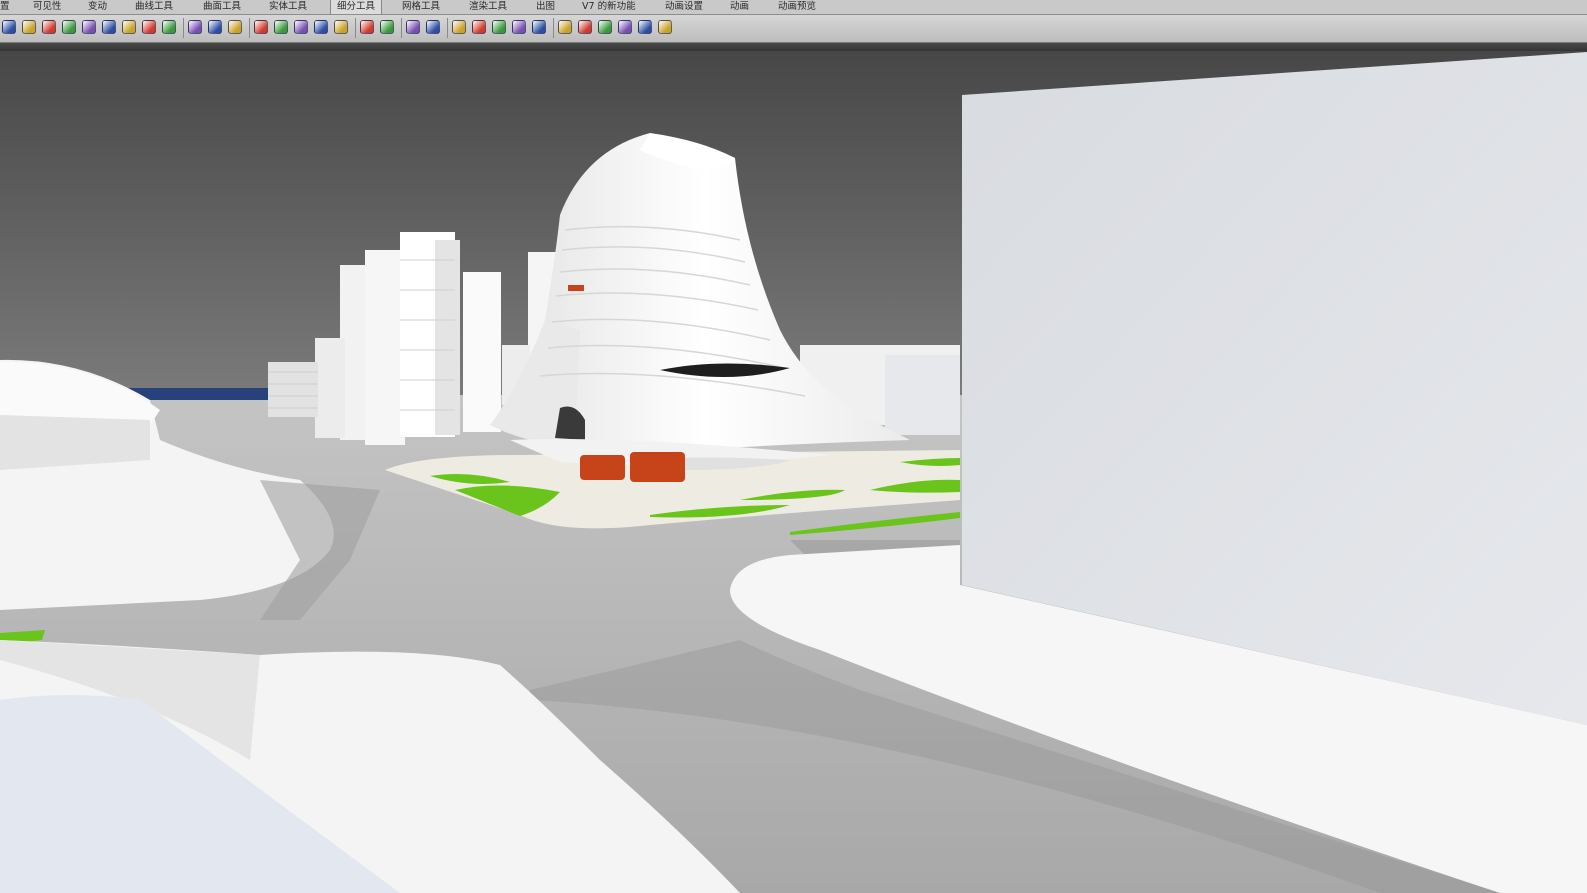 This screenshot has height=893, width=1587. Describe the element at coordinates (413, 27) in the screenshot. I see `tools-icon` at that location.